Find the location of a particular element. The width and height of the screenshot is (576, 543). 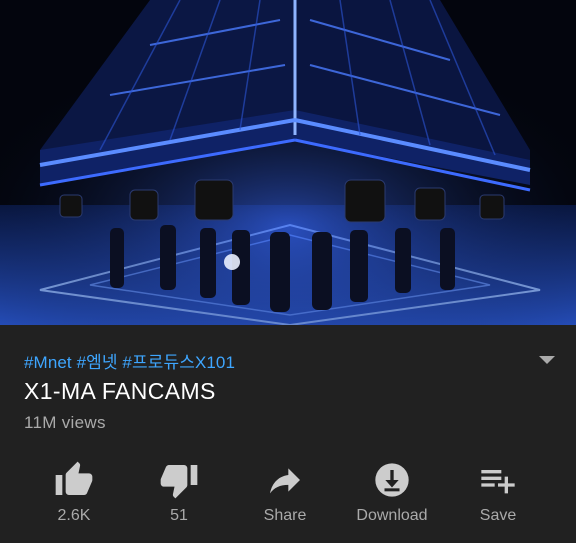

thumbs-down-icon is located at coordinates (179, 482).